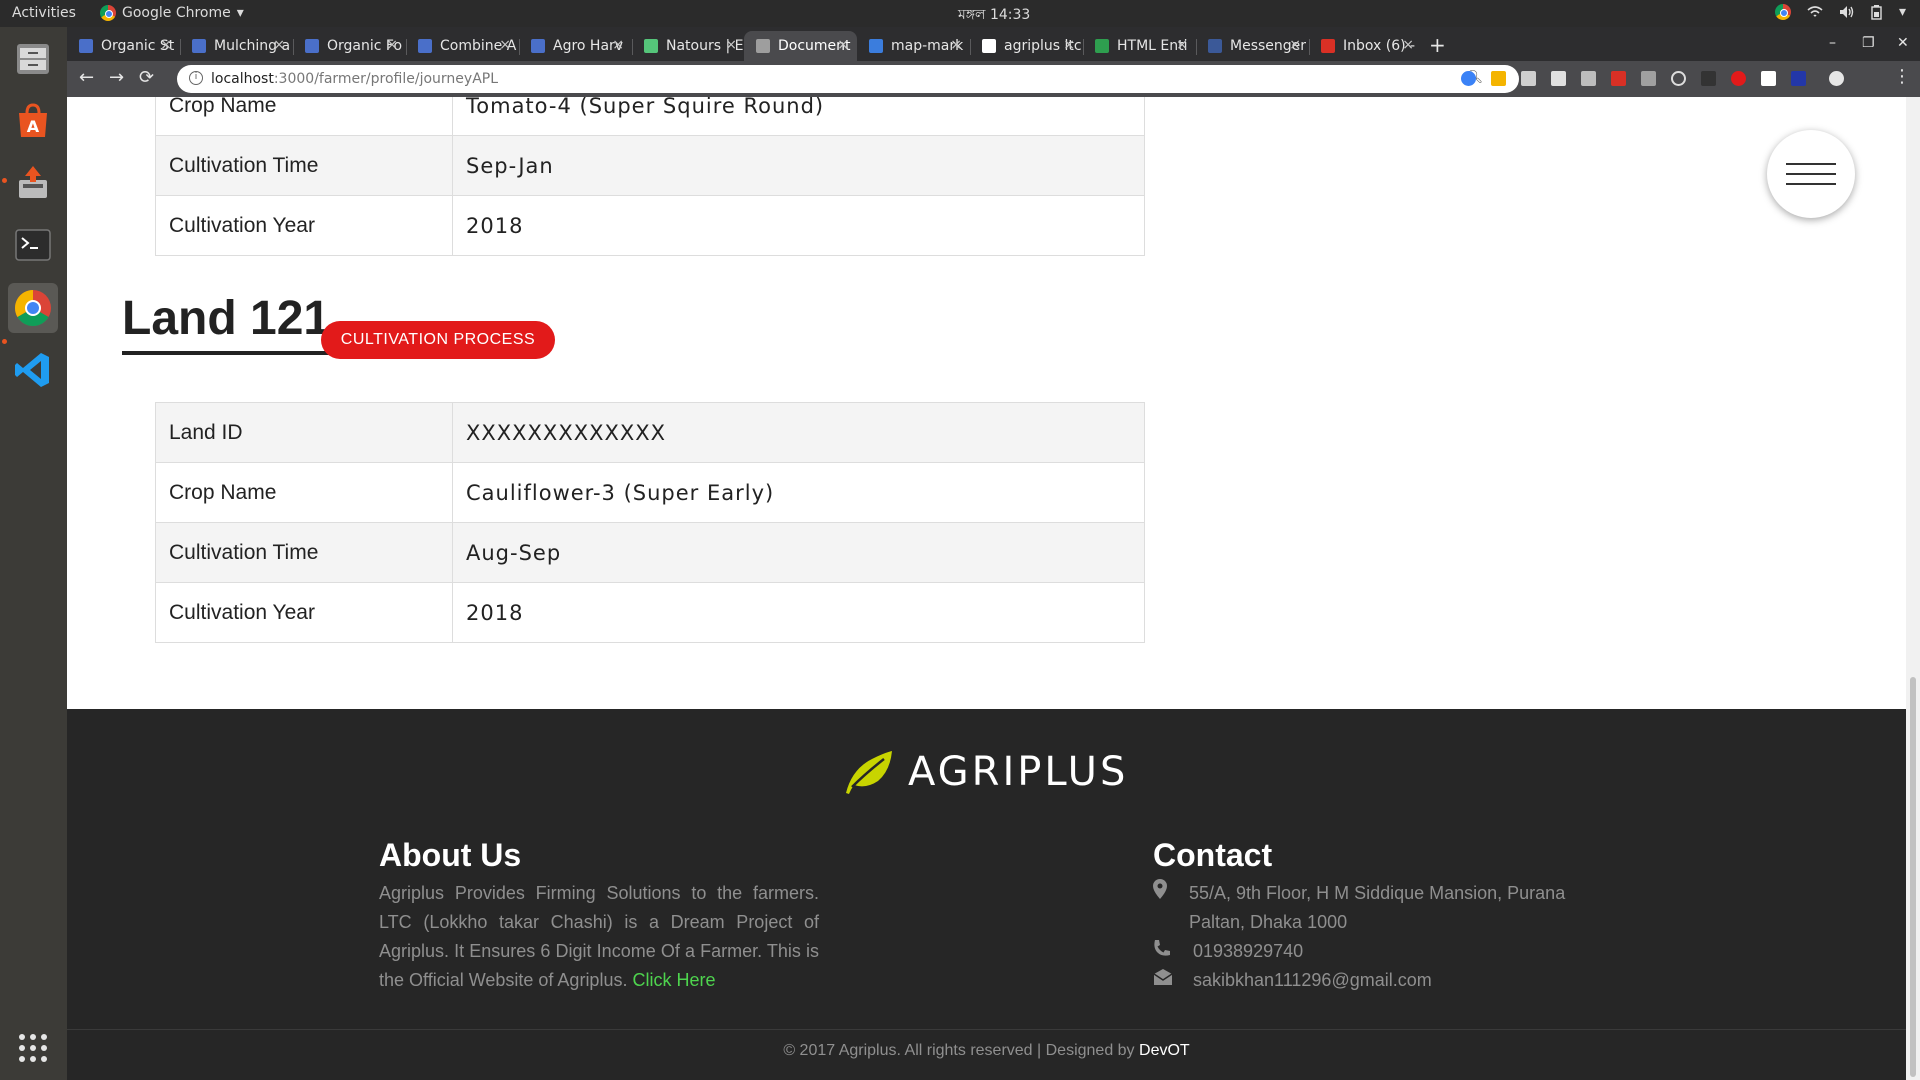 This screenshot has width=1920, height=1080. Describe the element at coordinates (108, 13) in the screenshot. I see `chrome-icon` at that location.